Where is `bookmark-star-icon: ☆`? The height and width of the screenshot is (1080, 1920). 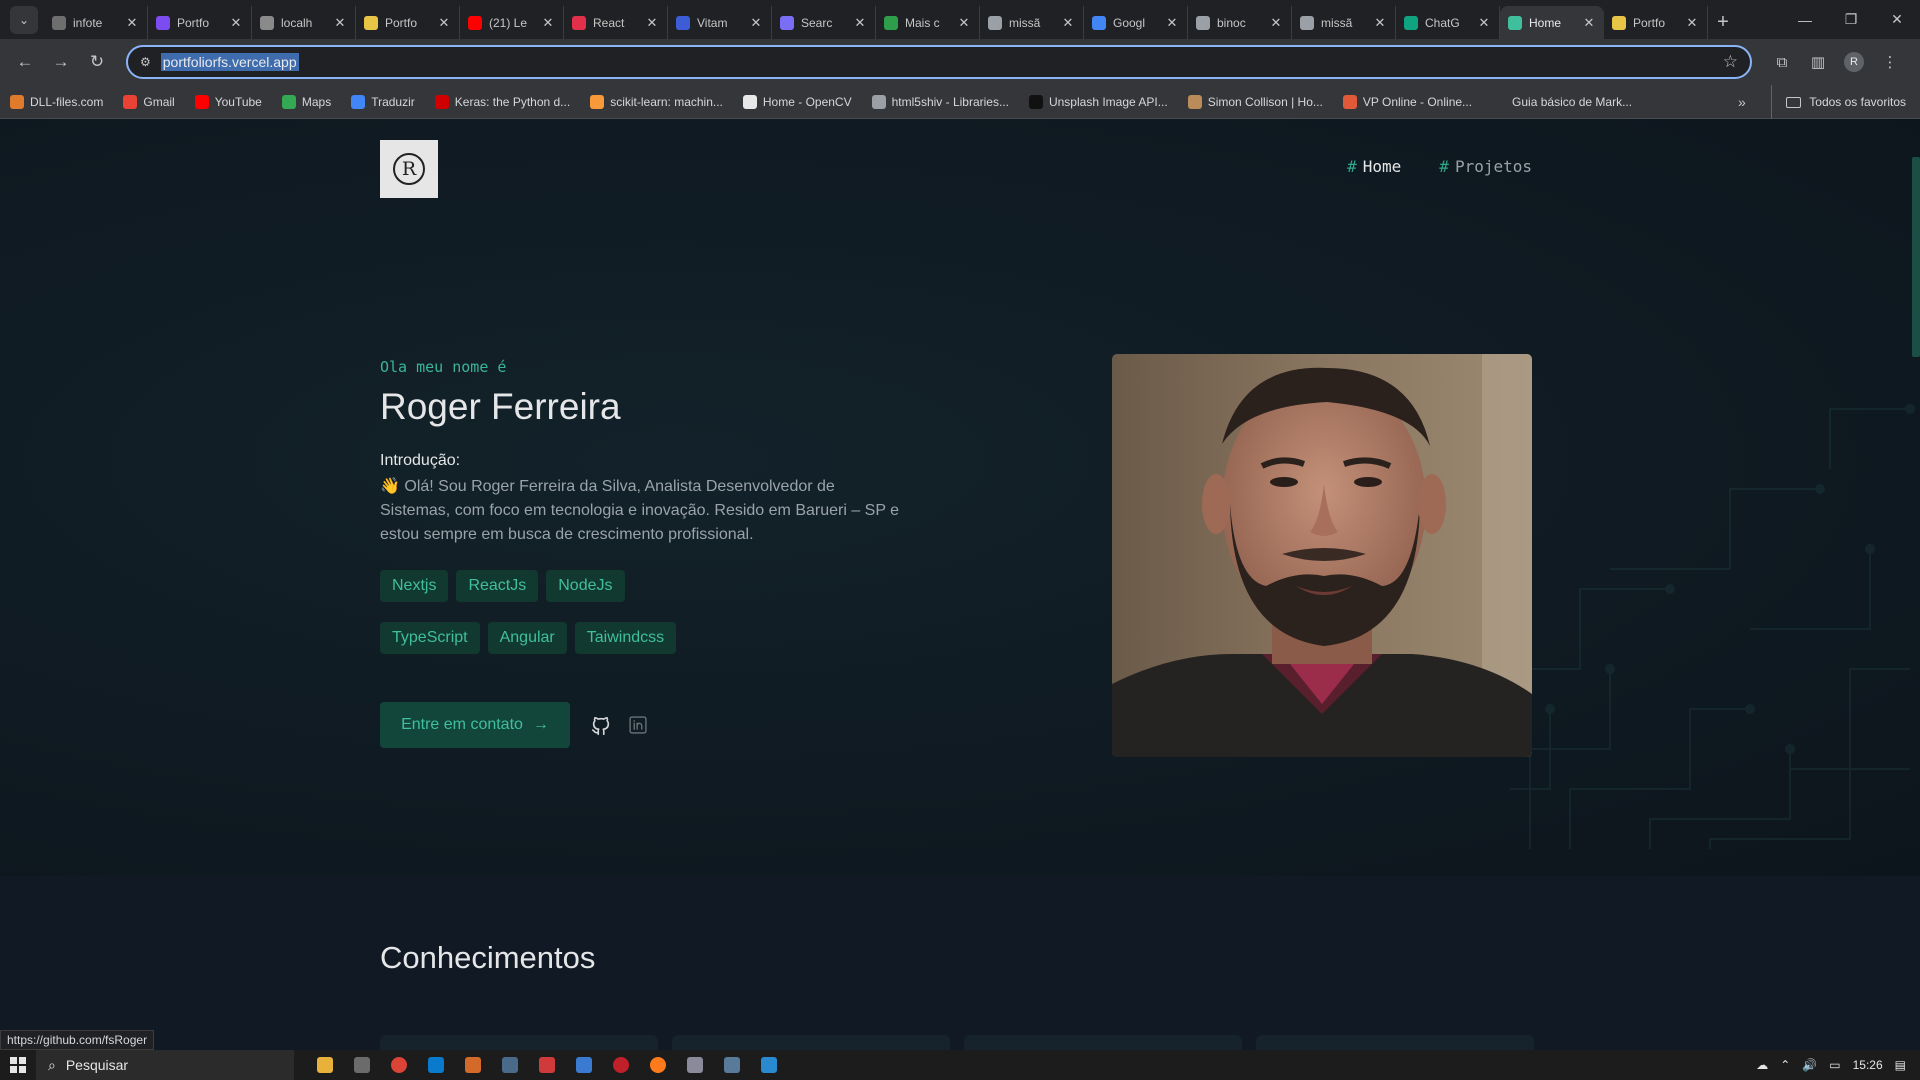
bookmark-star-icon: ☆ is located at coordinates (1730, 62).